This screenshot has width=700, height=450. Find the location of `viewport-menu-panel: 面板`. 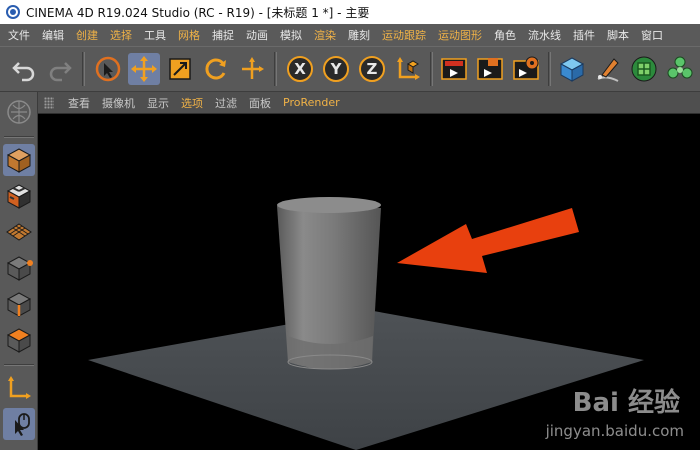

viewport-menu-panel: 面板 is located at coordinates (260, 103).